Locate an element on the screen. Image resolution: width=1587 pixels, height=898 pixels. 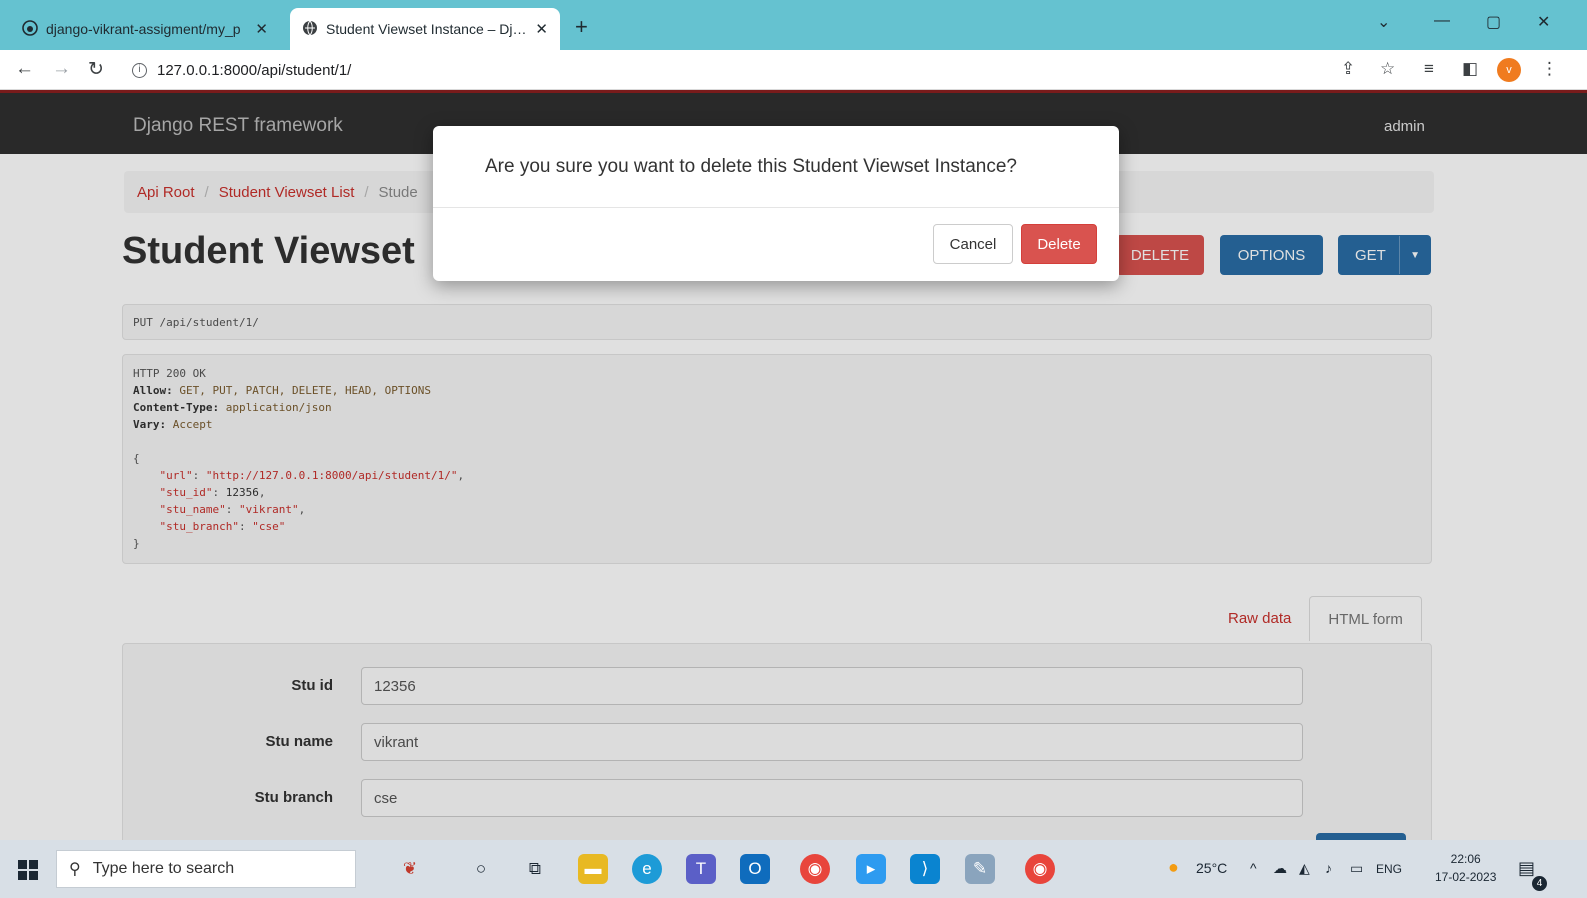
reload-icon: ↻ is located at coordinates (96, 69).